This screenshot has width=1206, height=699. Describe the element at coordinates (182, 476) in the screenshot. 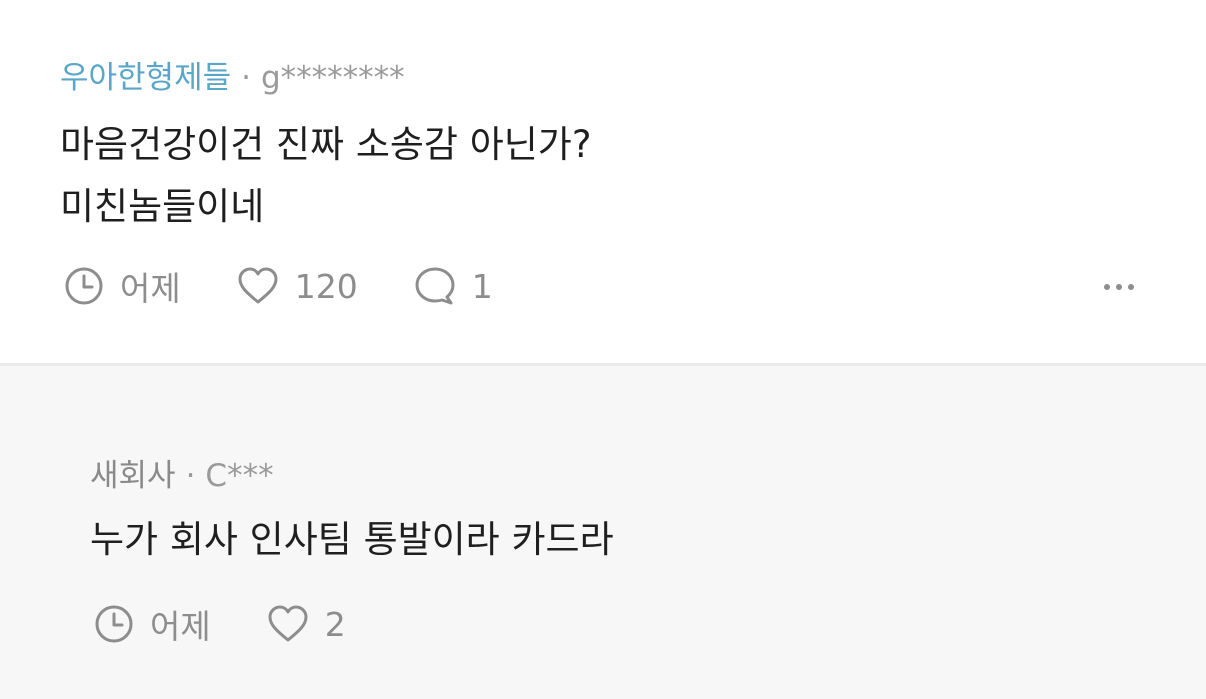

I see `reply-meta: 새회사 · C***` at that location.